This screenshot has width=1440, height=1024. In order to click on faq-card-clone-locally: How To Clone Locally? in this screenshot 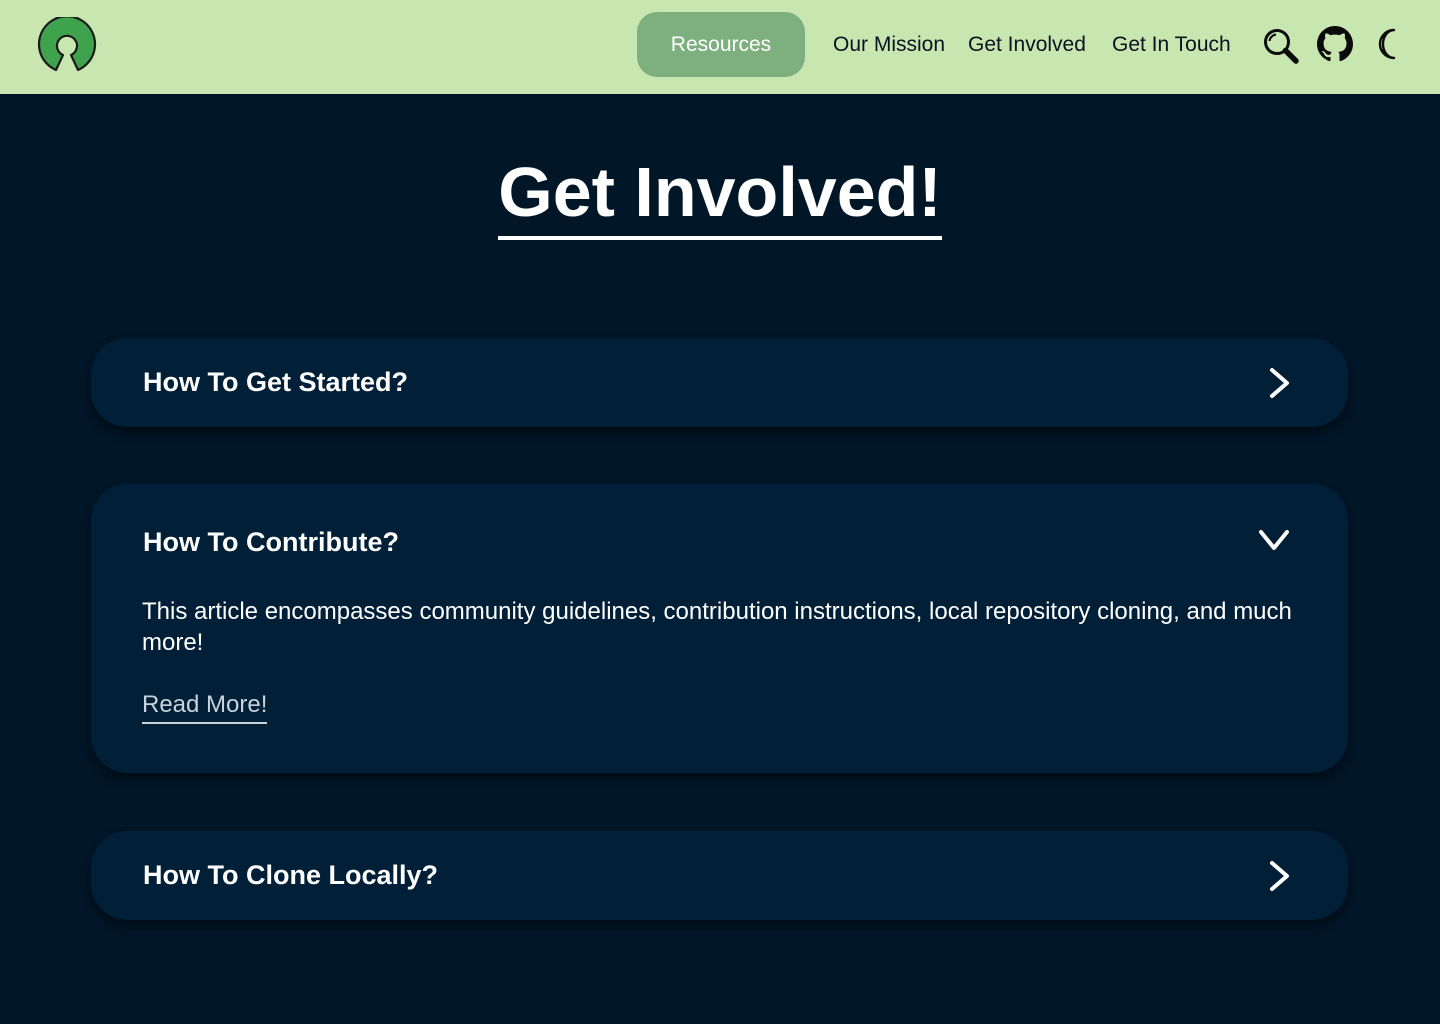, I will do `click(719, 875)`.